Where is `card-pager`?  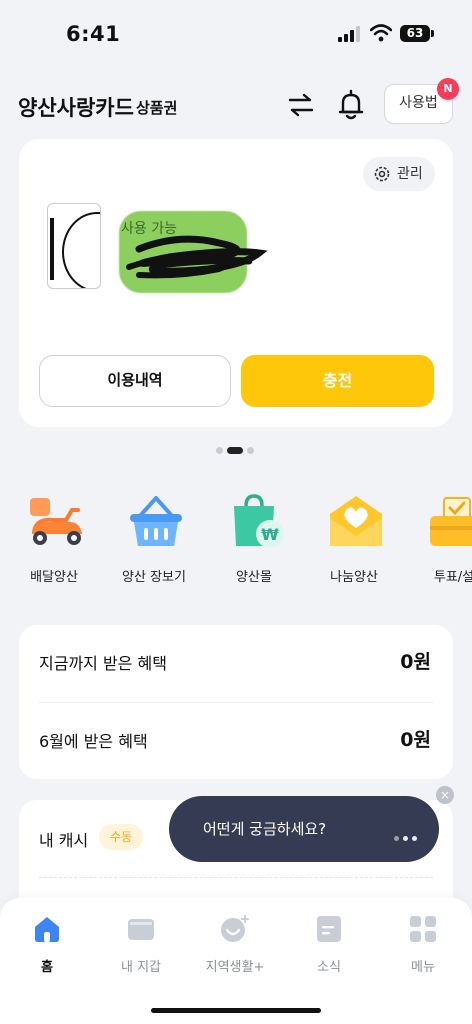 card-pager is located at coordinates (237, 447).